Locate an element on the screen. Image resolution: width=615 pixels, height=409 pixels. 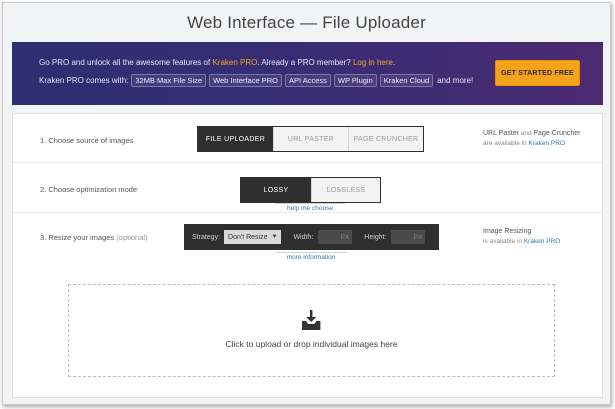
resize-label: 3. Resize your images (optional) is located at coordinates (94, 237).